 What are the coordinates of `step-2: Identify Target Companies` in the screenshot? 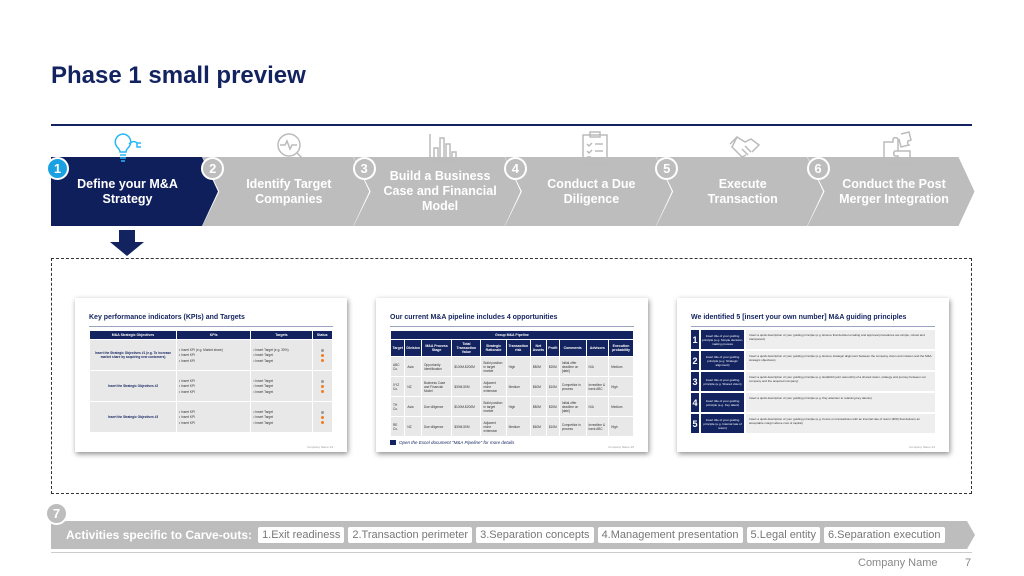 It's located at (285, 191).